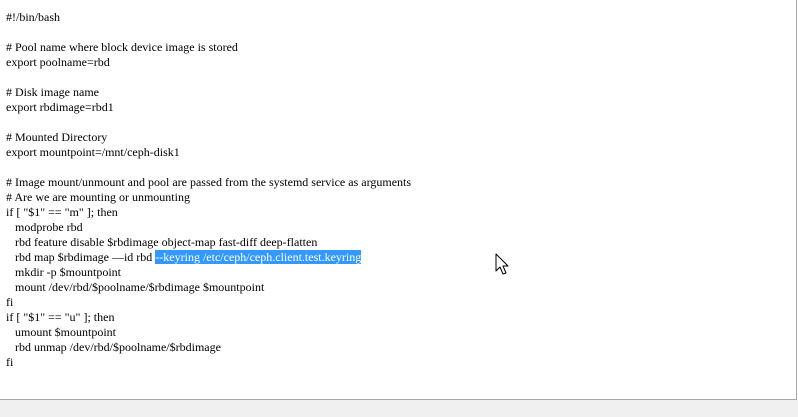 Image resolution: width=798 pixels, height=417 pixels. I want to click on line-prefix: rbd map $rbdimage —id rbd, so click(81, 257).